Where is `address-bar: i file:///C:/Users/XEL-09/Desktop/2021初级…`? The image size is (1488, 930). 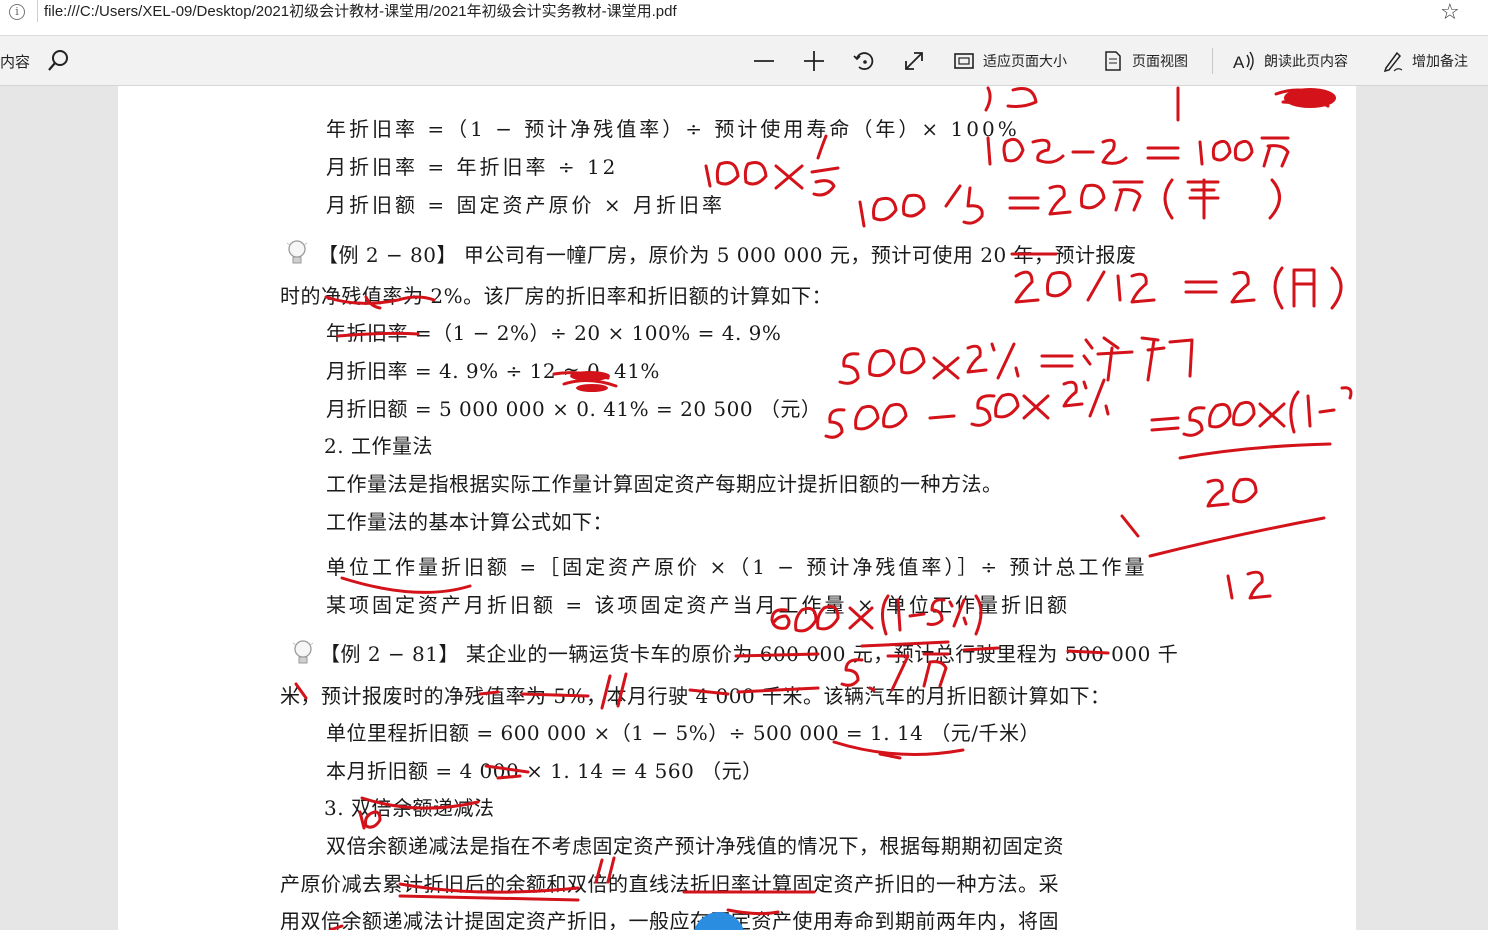 address-bar: i file:///C:/Users/XEL-09/Desktop/2021初级… is located at coordinates (744, 18).